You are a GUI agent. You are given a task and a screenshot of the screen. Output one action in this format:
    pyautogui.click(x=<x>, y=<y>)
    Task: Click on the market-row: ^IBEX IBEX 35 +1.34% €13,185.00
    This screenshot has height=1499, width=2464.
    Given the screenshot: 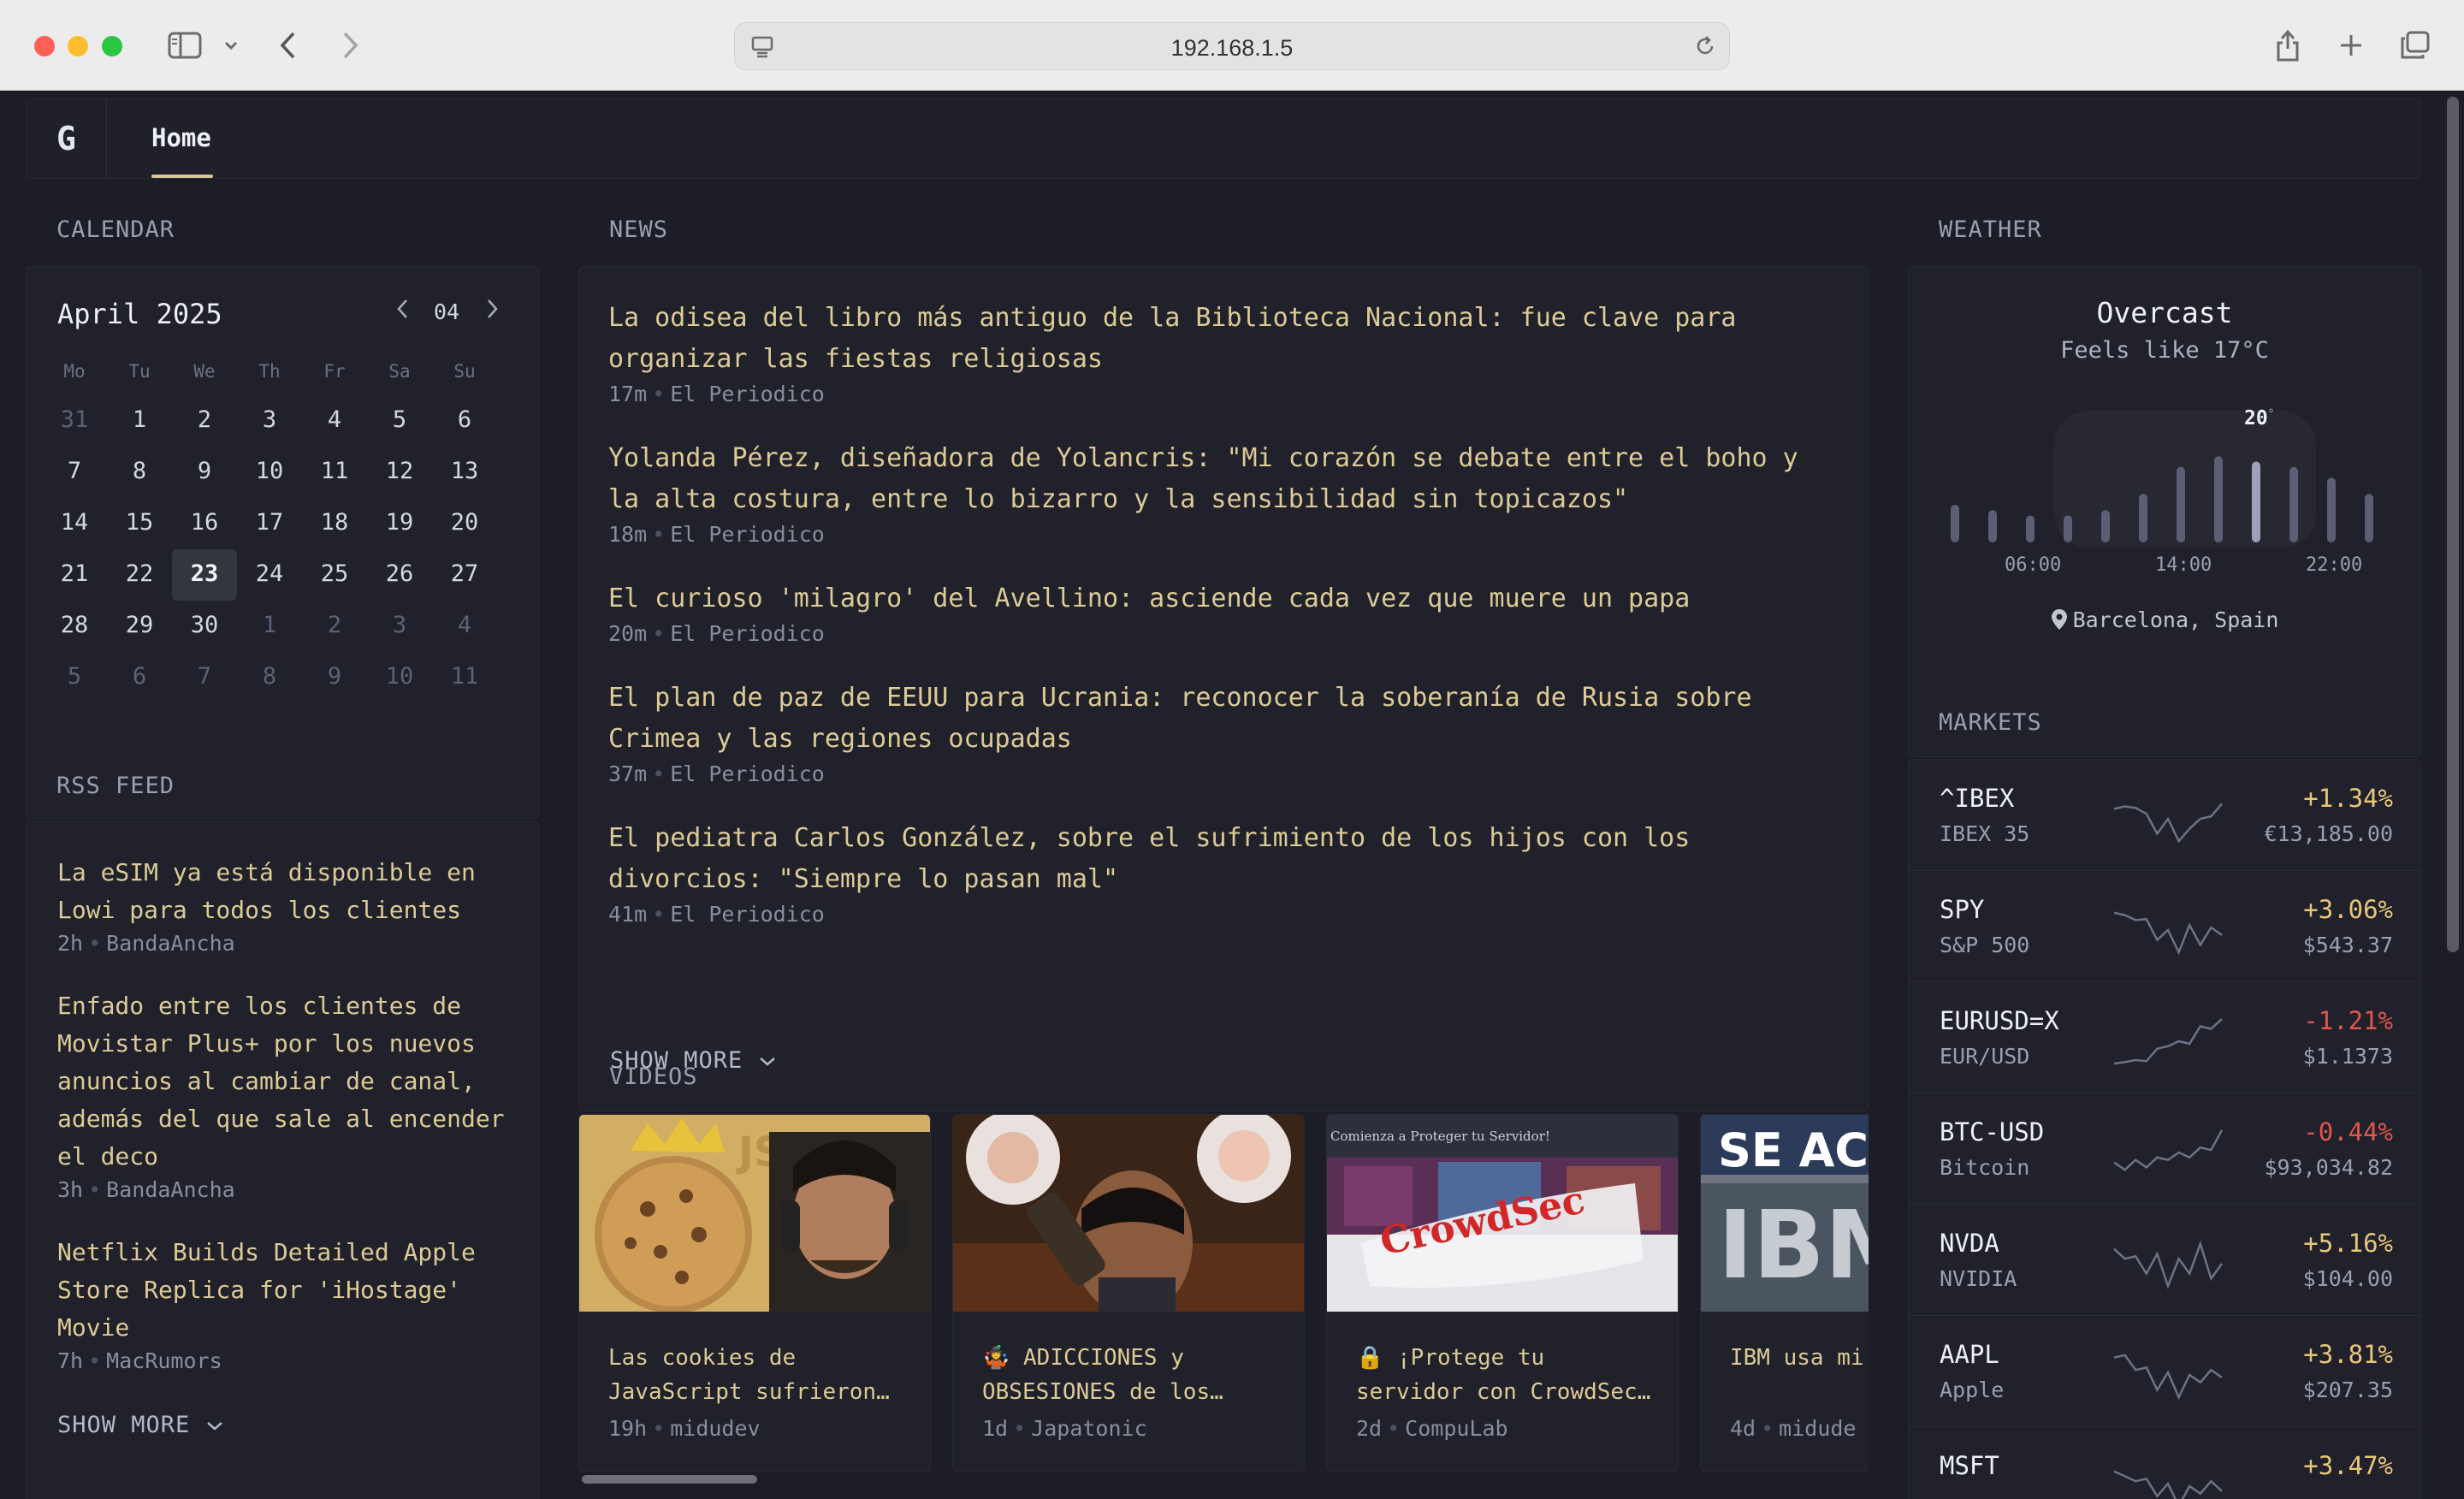 What is the action you would take?
    pyautogui.click(x=2164, y=815)
    